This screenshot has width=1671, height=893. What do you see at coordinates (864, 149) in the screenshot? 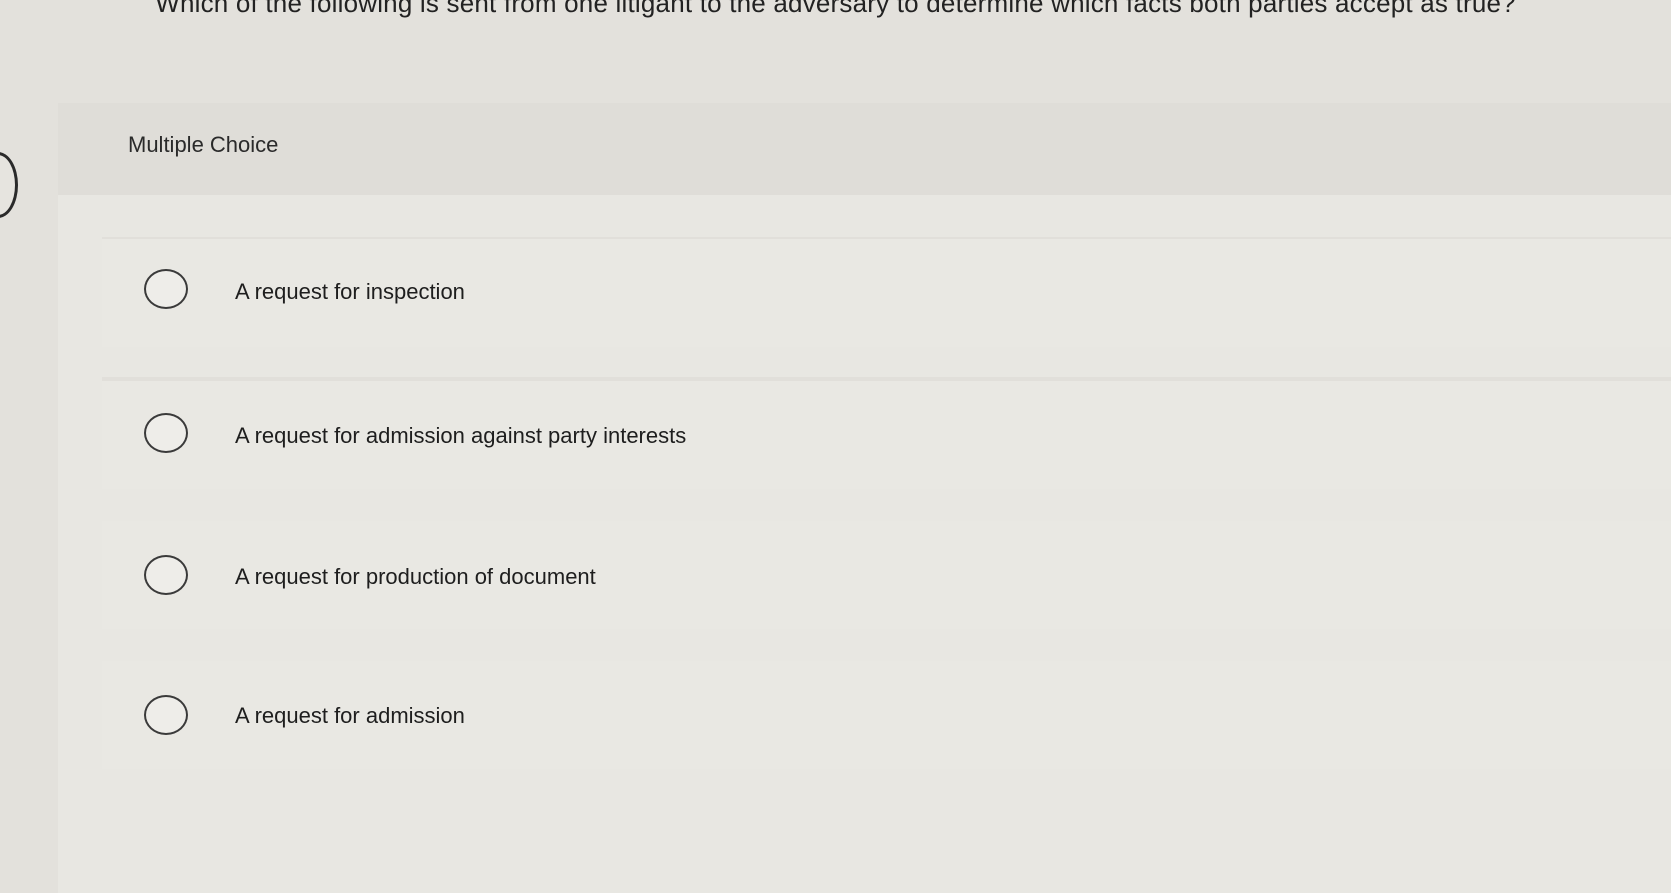
I see `card-header: Multiple Choice` at bounding box center [864, 149].